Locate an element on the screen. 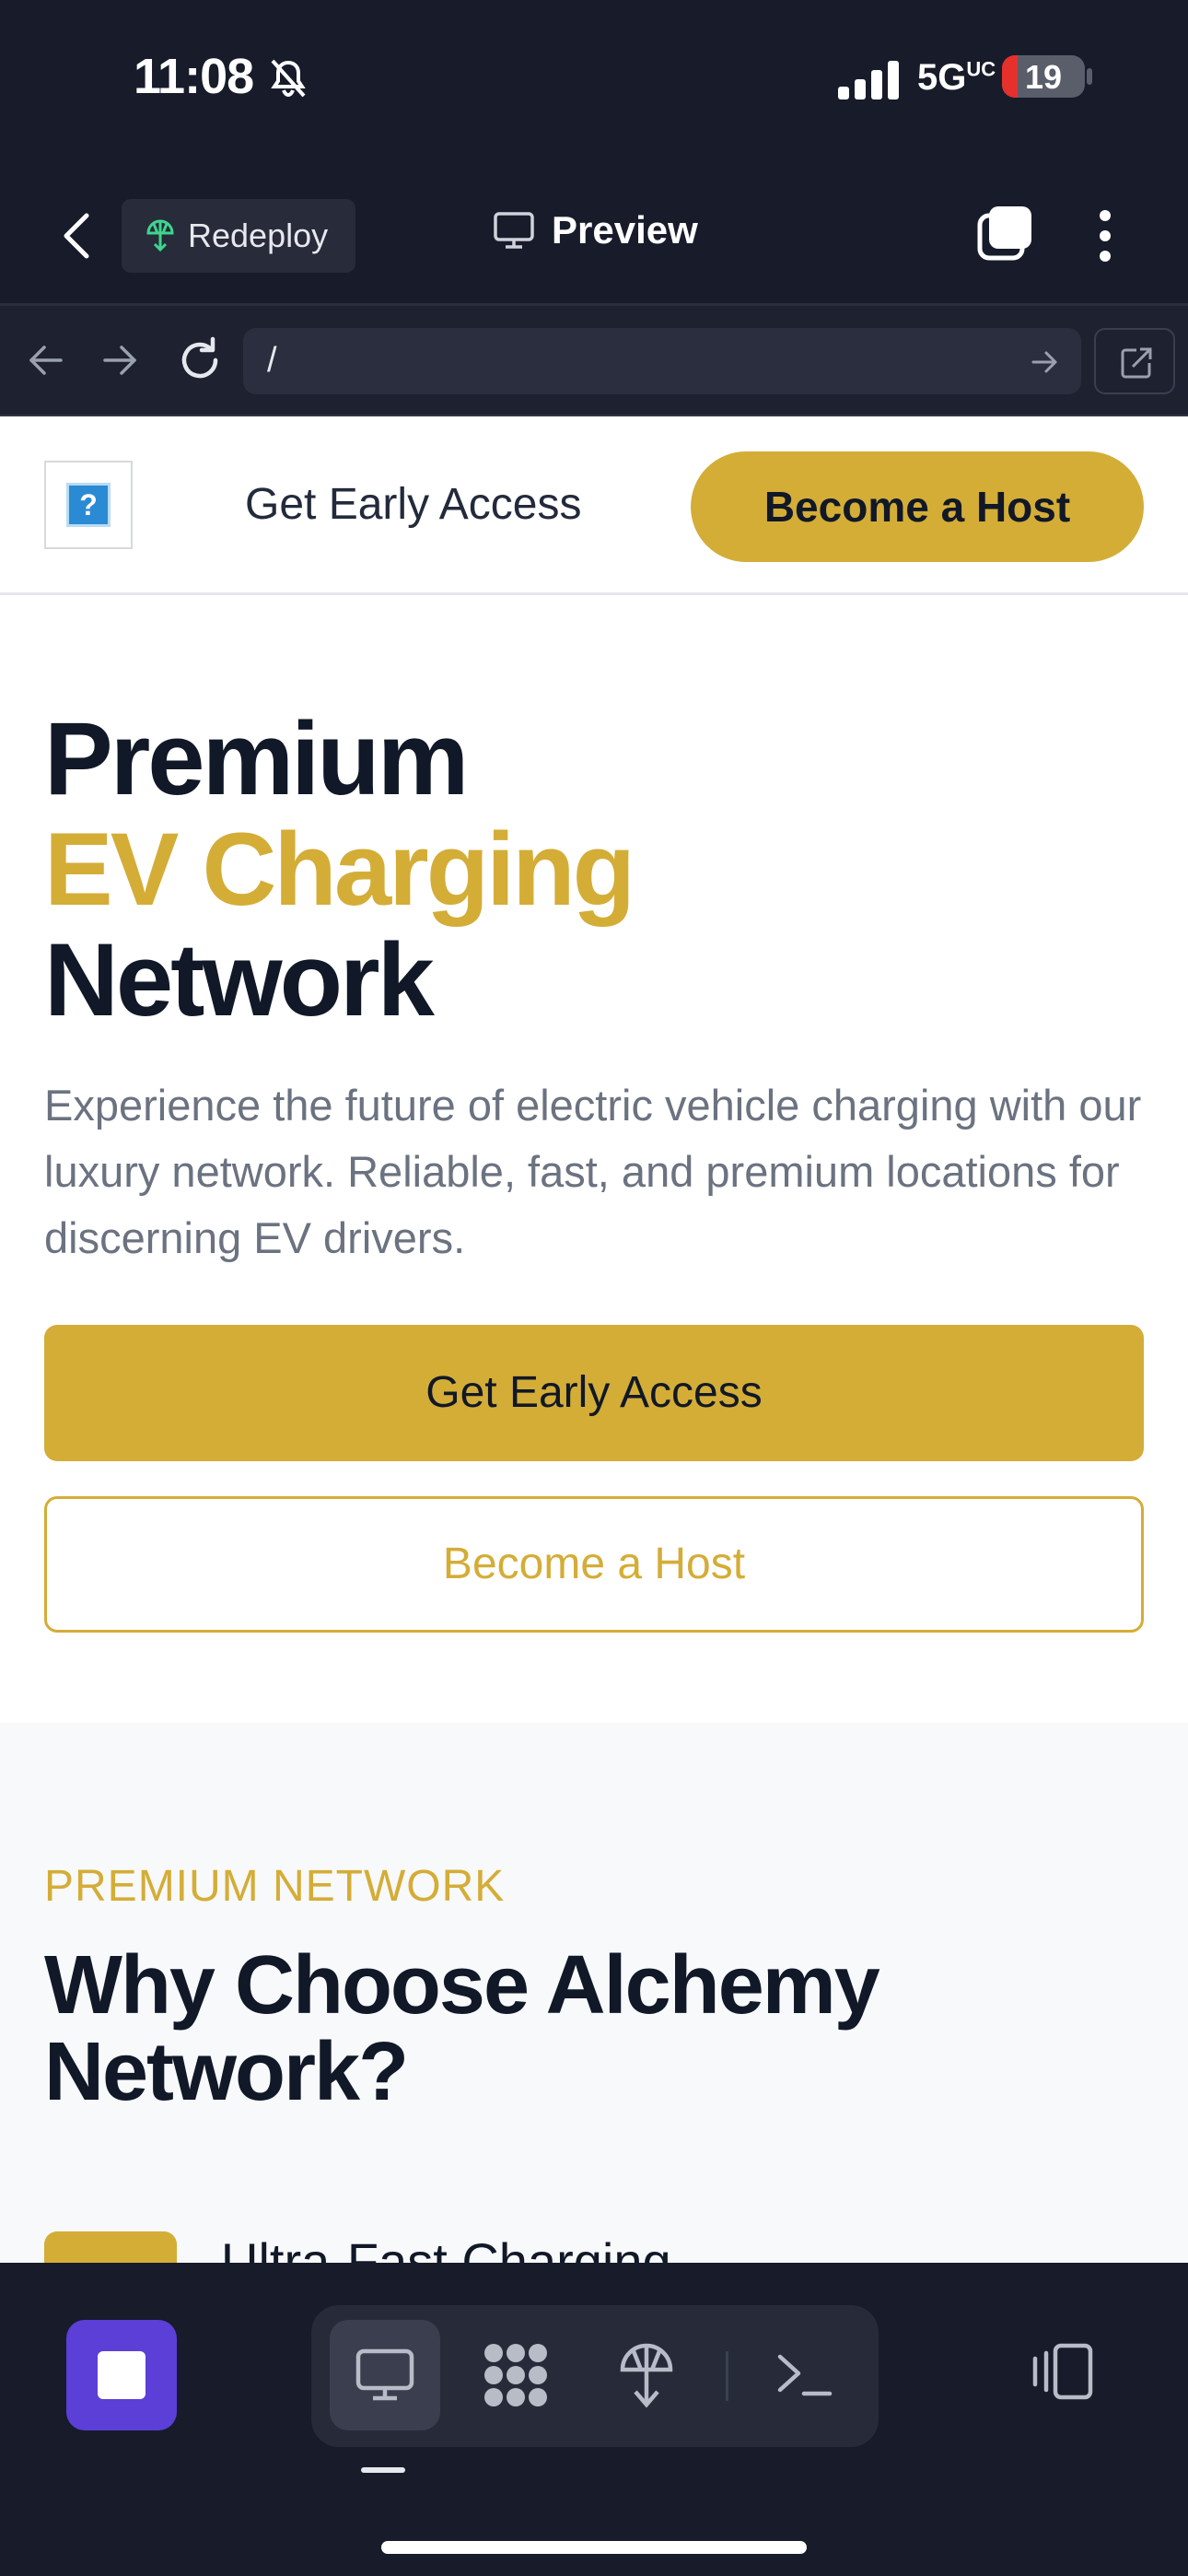 Image resolution: width=1188 pixels, height=2576 pixels. url-input: / is located at coordinates (662, 361).